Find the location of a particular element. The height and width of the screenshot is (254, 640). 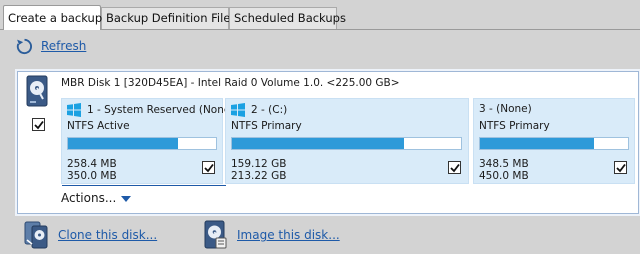

partition-title-row: 1 - System Reserved (None) is located at coordinates (150, 110).